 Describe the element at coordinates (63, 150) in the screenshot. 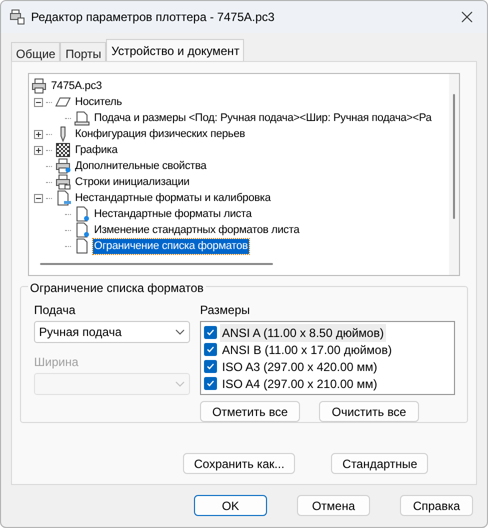

I see `checkerboard-icon` at that location.